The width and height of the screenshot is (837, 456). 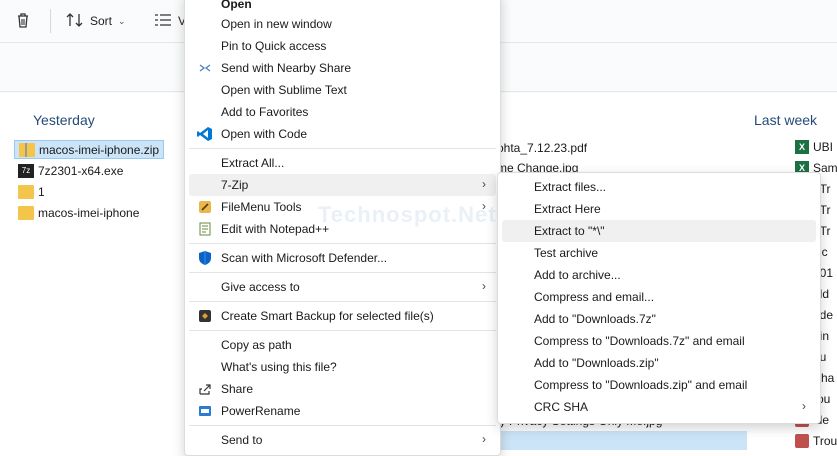 I want to click on menu-item-label: Send with Nearby Share, so click(x=286, y=68).